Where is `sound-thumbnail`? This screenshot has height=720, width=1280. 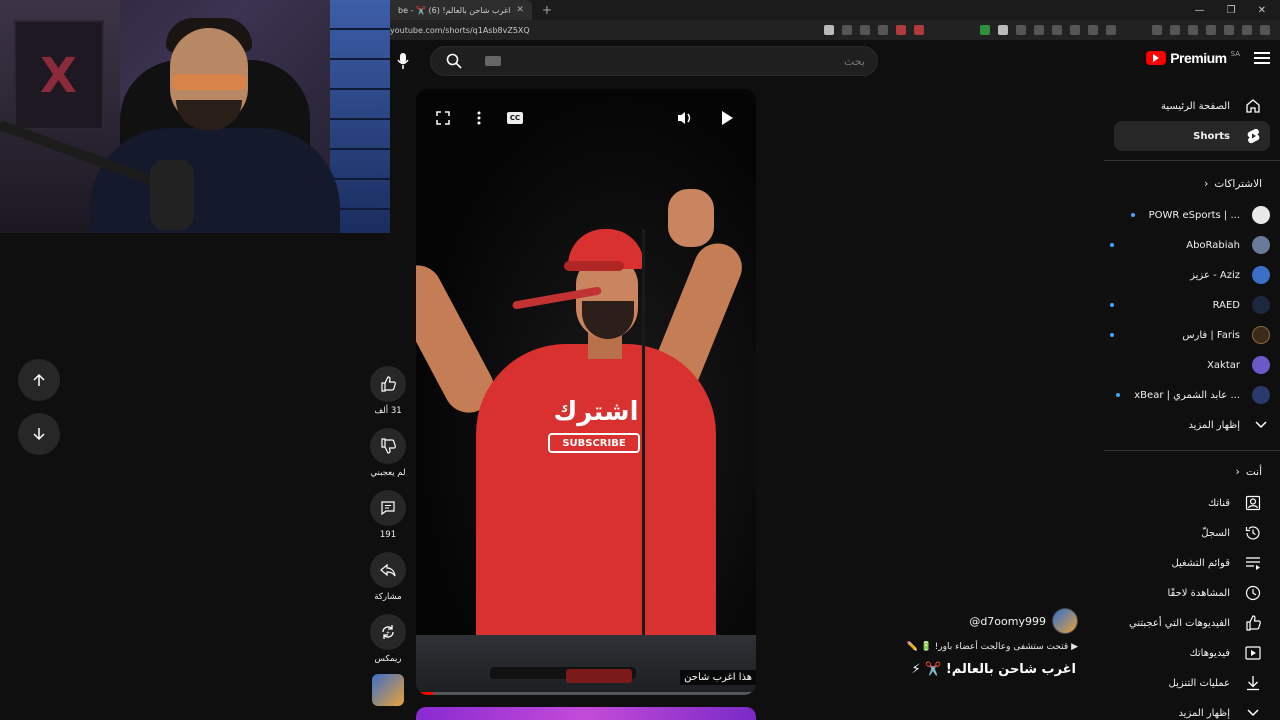
sound-thumbnail is located at coordinates (388, 690).